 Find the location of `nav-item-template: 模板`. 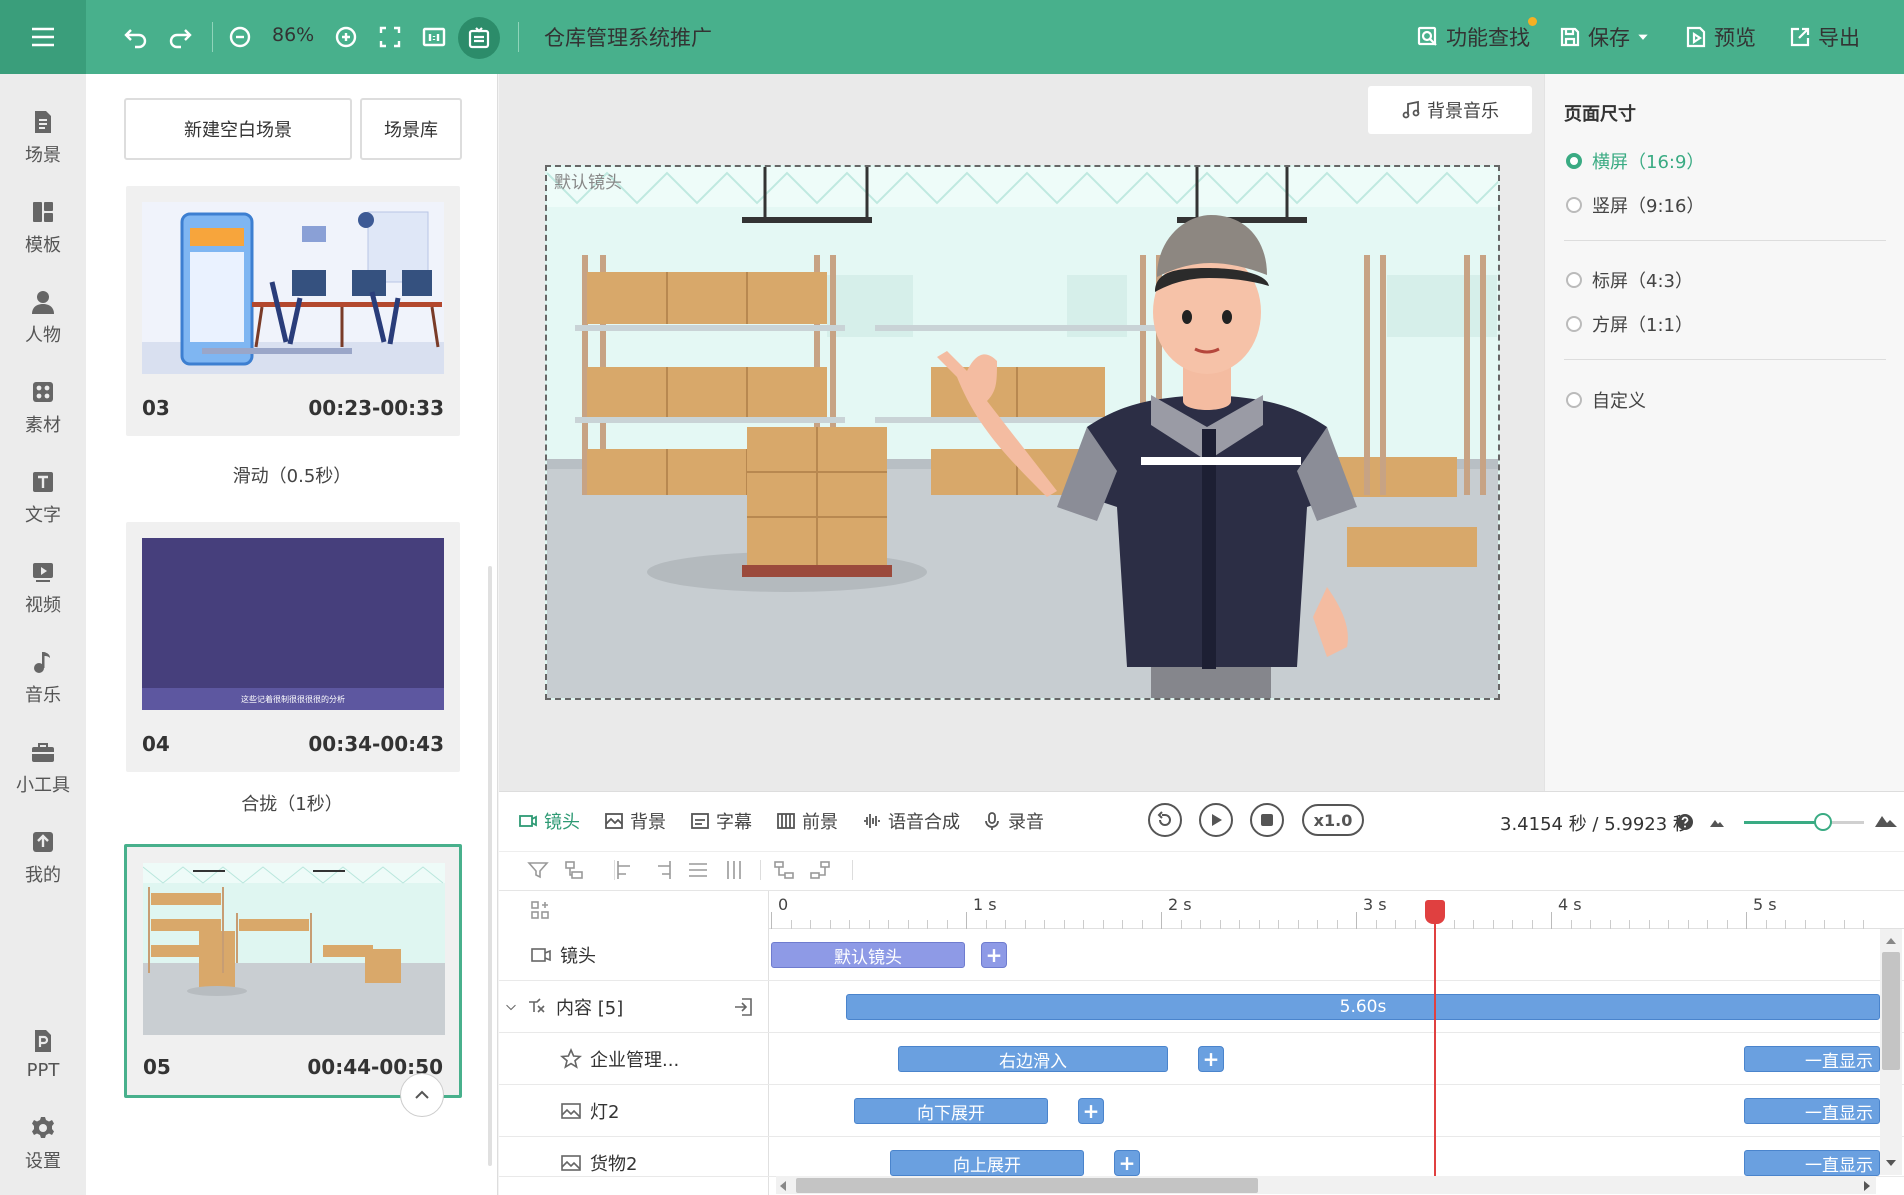

nav-item-template: 模板 is located at coordinates (43, 228).